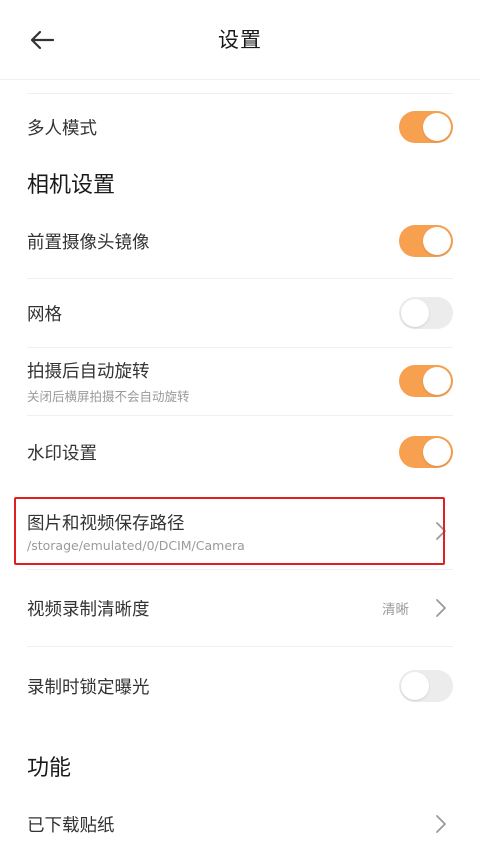  What do you see at coordinates (71, 825) in the screenshot?
I see `setting-label: 已下载贴纸` at bounding box center [71, 825].